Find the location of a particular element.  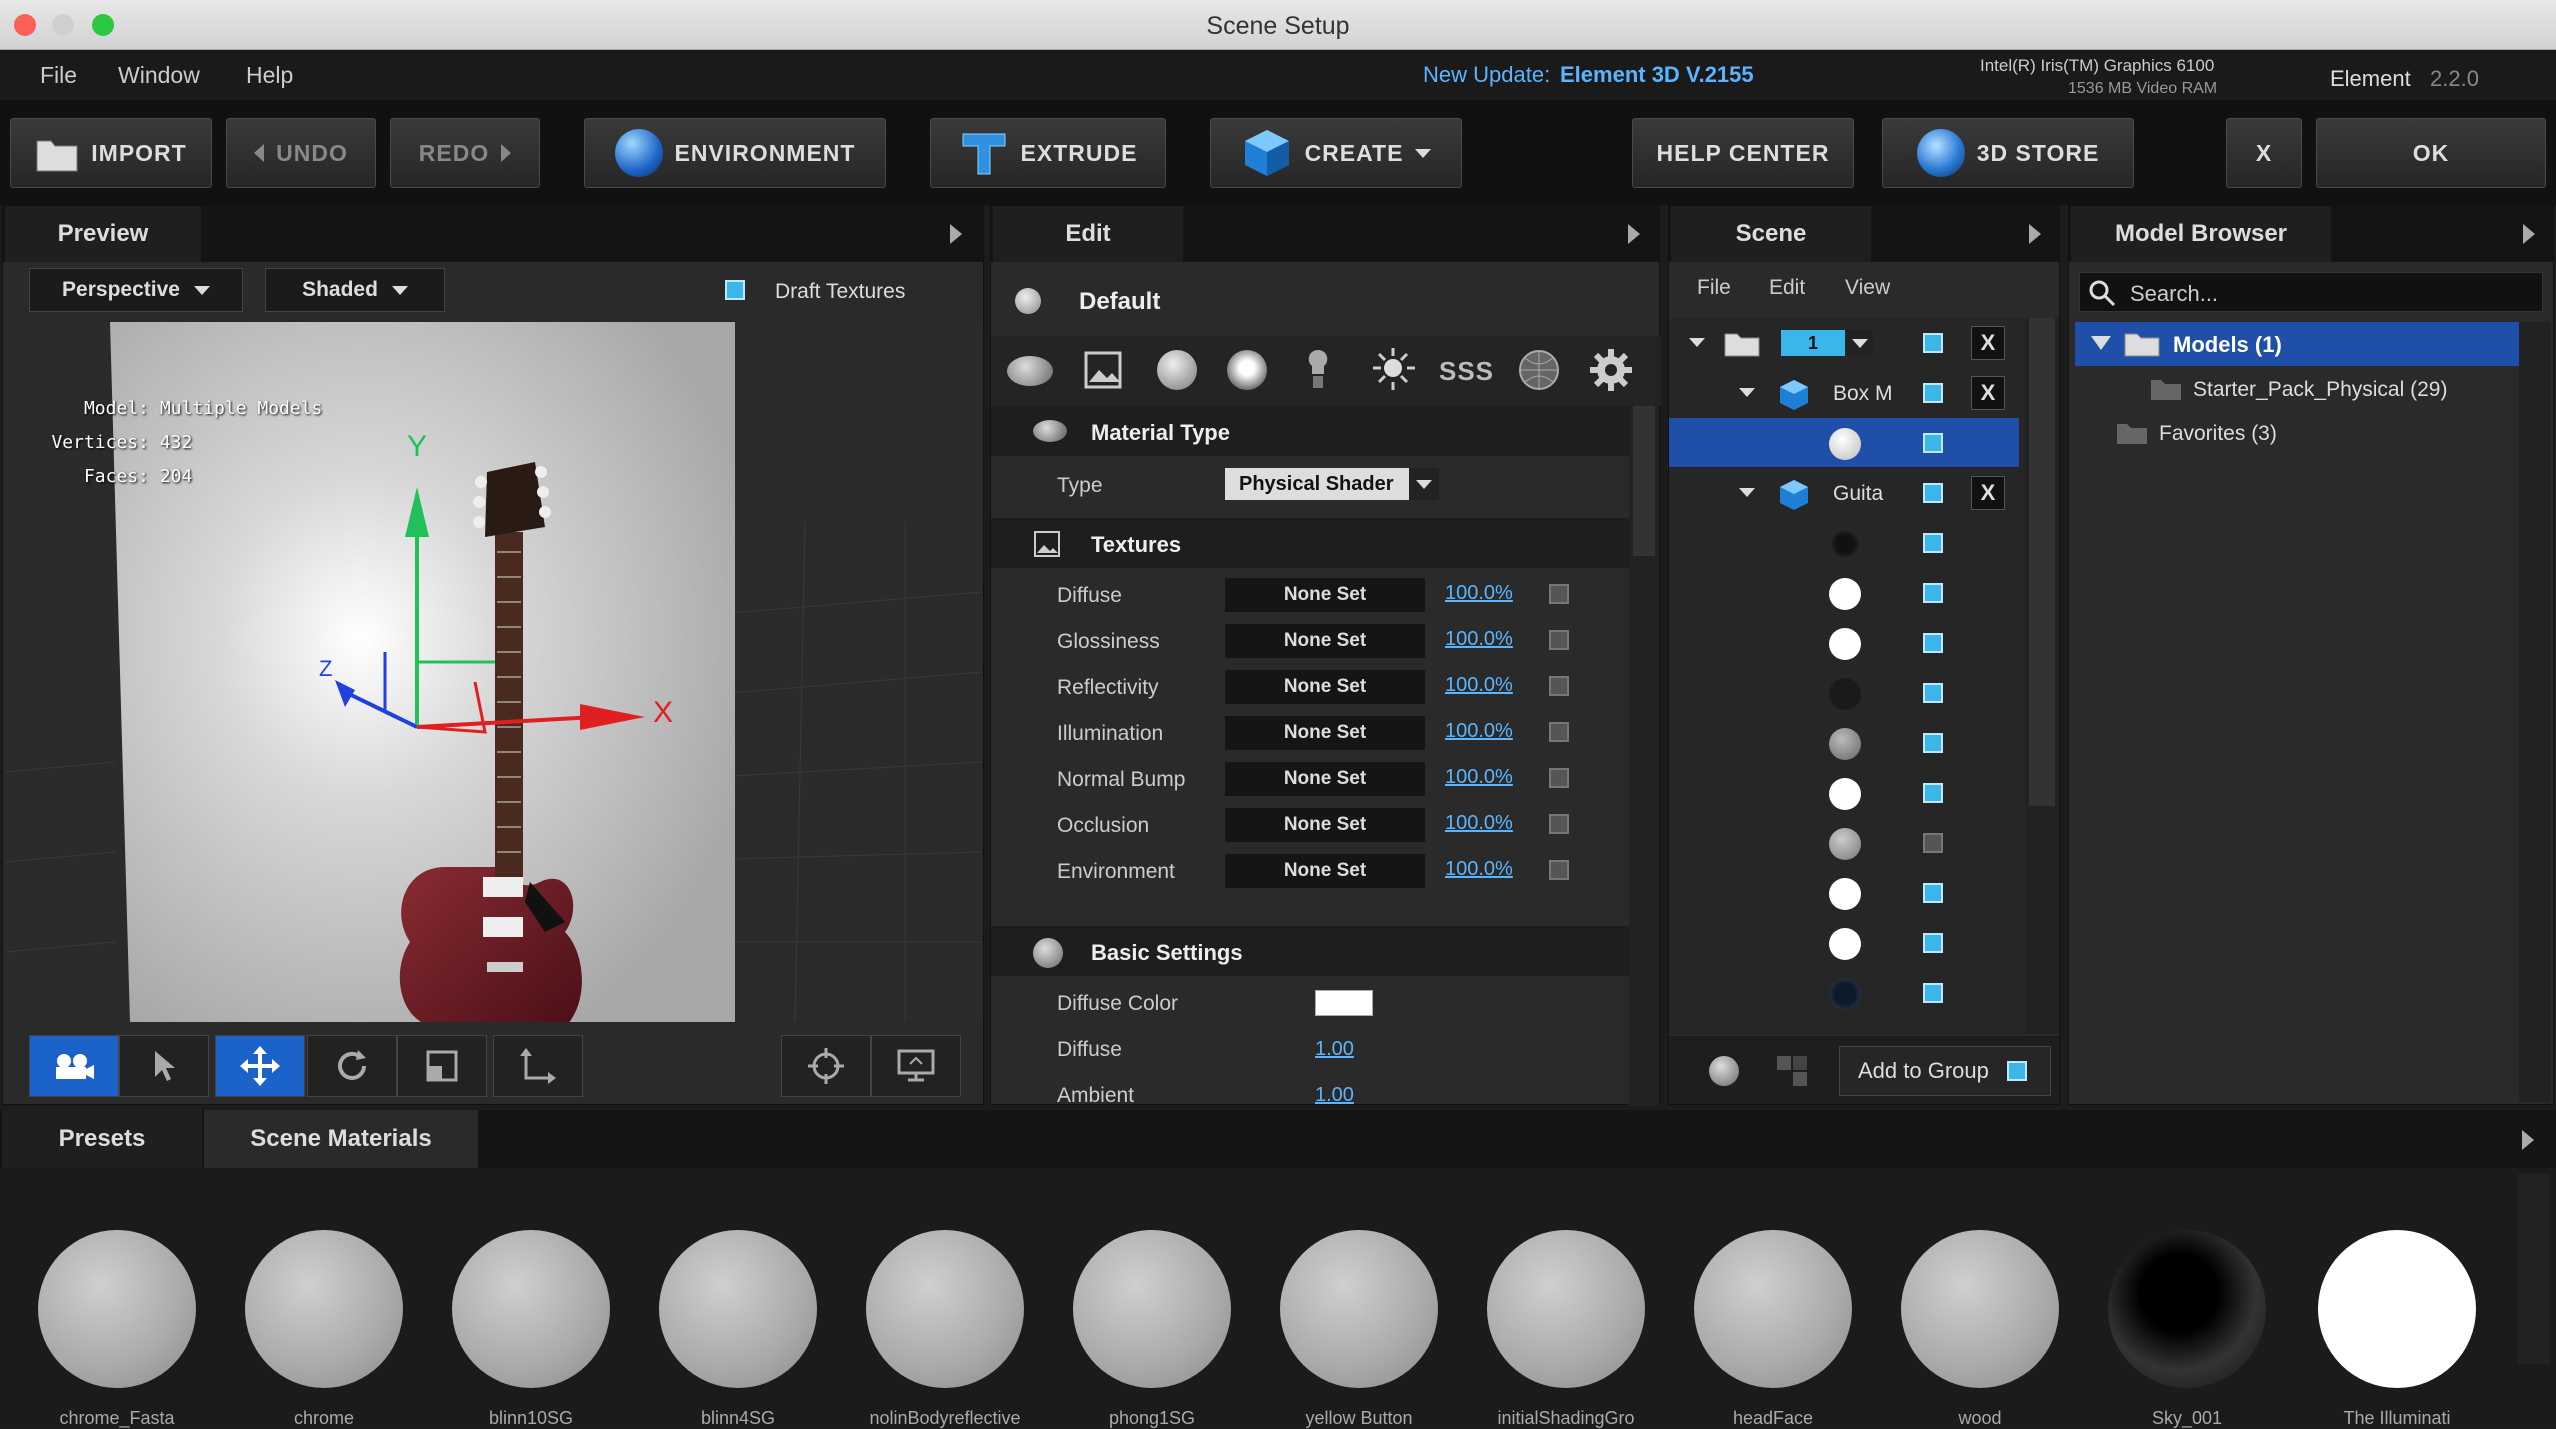

bulb-icon is located at coordinates (1318, 370).